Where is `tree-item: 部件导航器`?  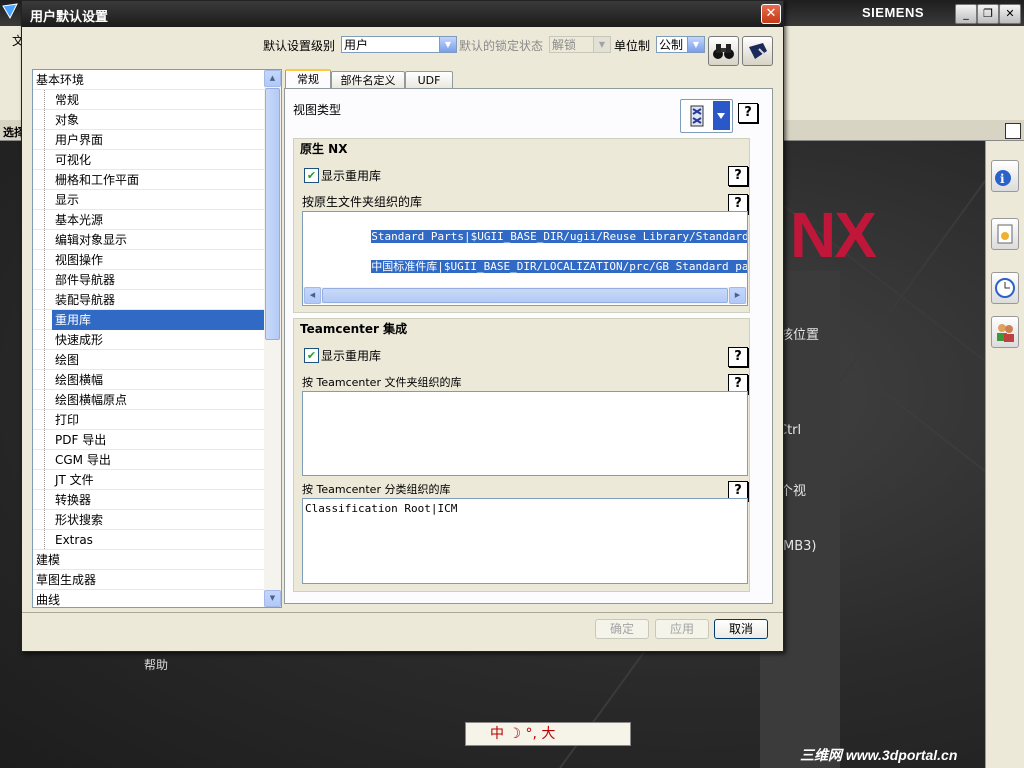
tree-item: 部件导航器 is located at coordinates (148, 280).